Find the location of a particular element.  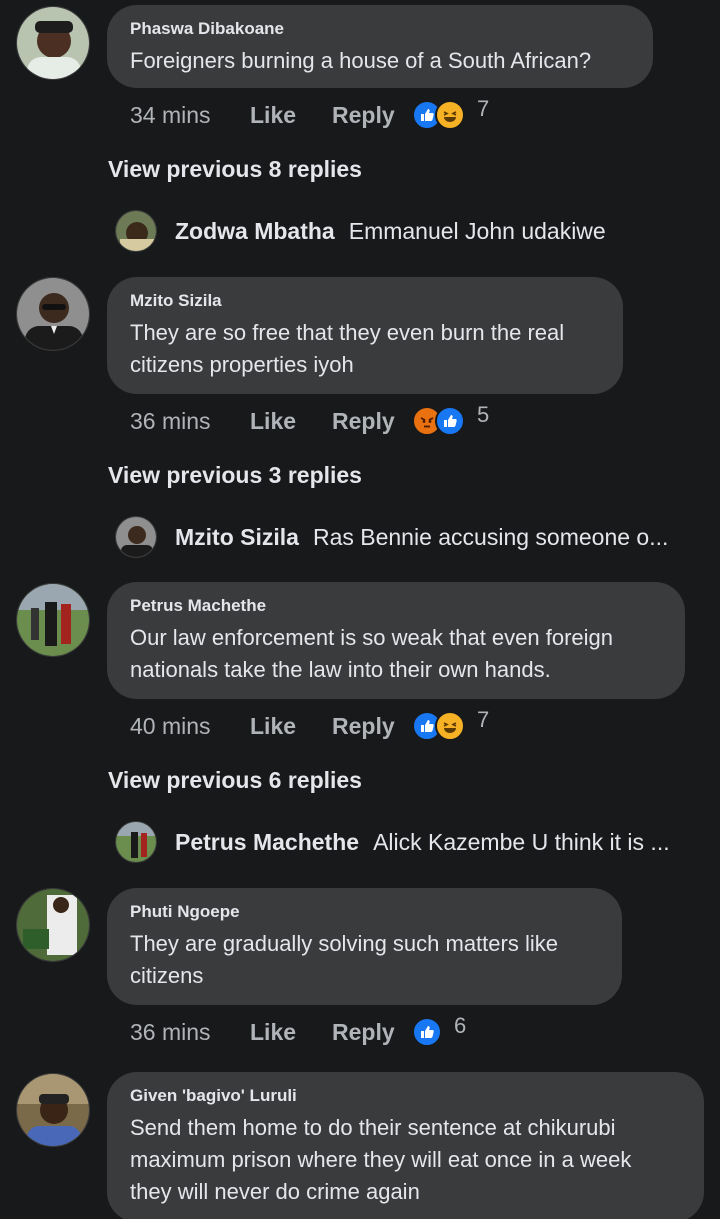

timestamp: 34 mins is located at coordinates (190, 115).